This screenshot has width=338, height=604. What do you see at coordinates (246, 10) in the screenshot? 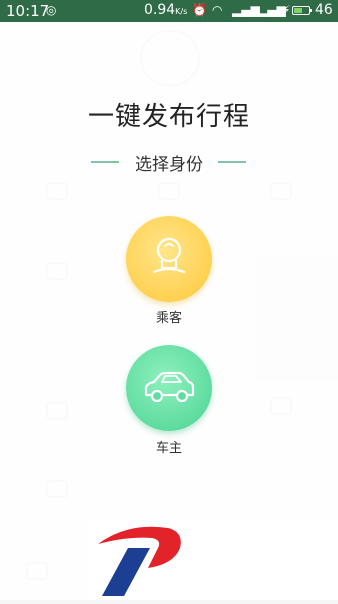
I see `signal-4g-icon: ▂▄▆` at bounding box center [246, 10].